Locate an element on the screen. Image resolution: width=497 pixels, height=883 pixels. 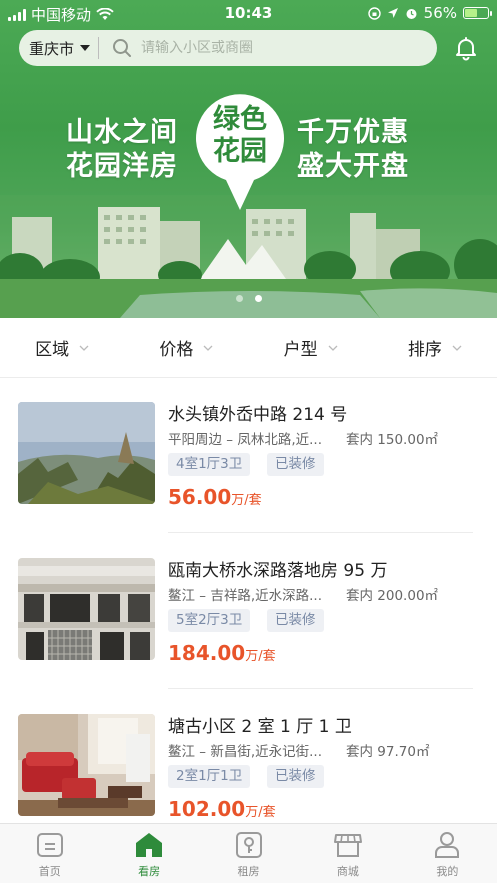
search-divider is located at coordinates (99, 48).